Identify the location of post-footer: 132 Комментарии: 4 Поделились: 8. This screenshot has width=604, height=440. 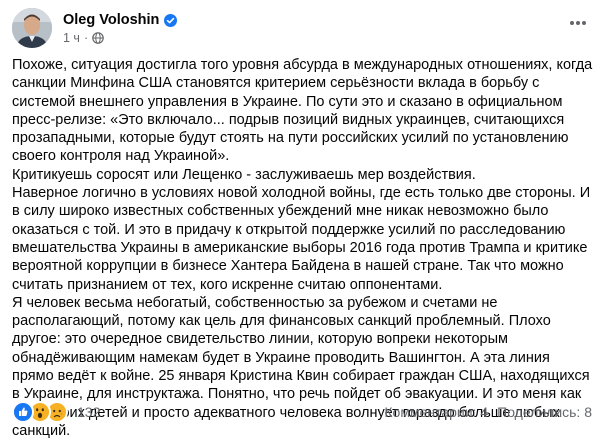
(302, 412).